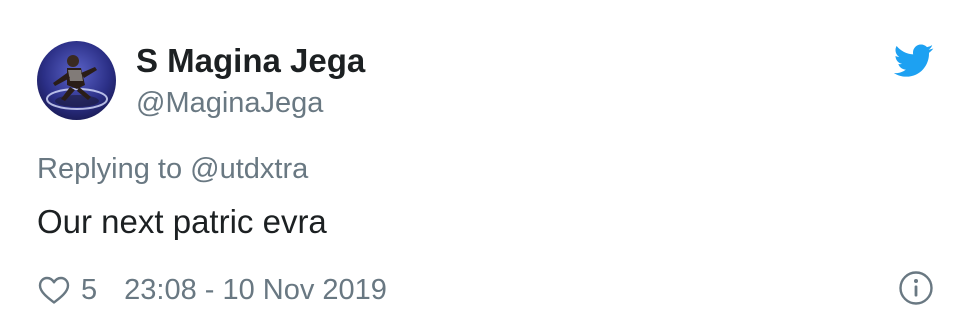 This screenshot has width=976, height=326. Describe the element at coordinates (914, 61) in the screenshot. I see `twitter-bird-icon` at that location.